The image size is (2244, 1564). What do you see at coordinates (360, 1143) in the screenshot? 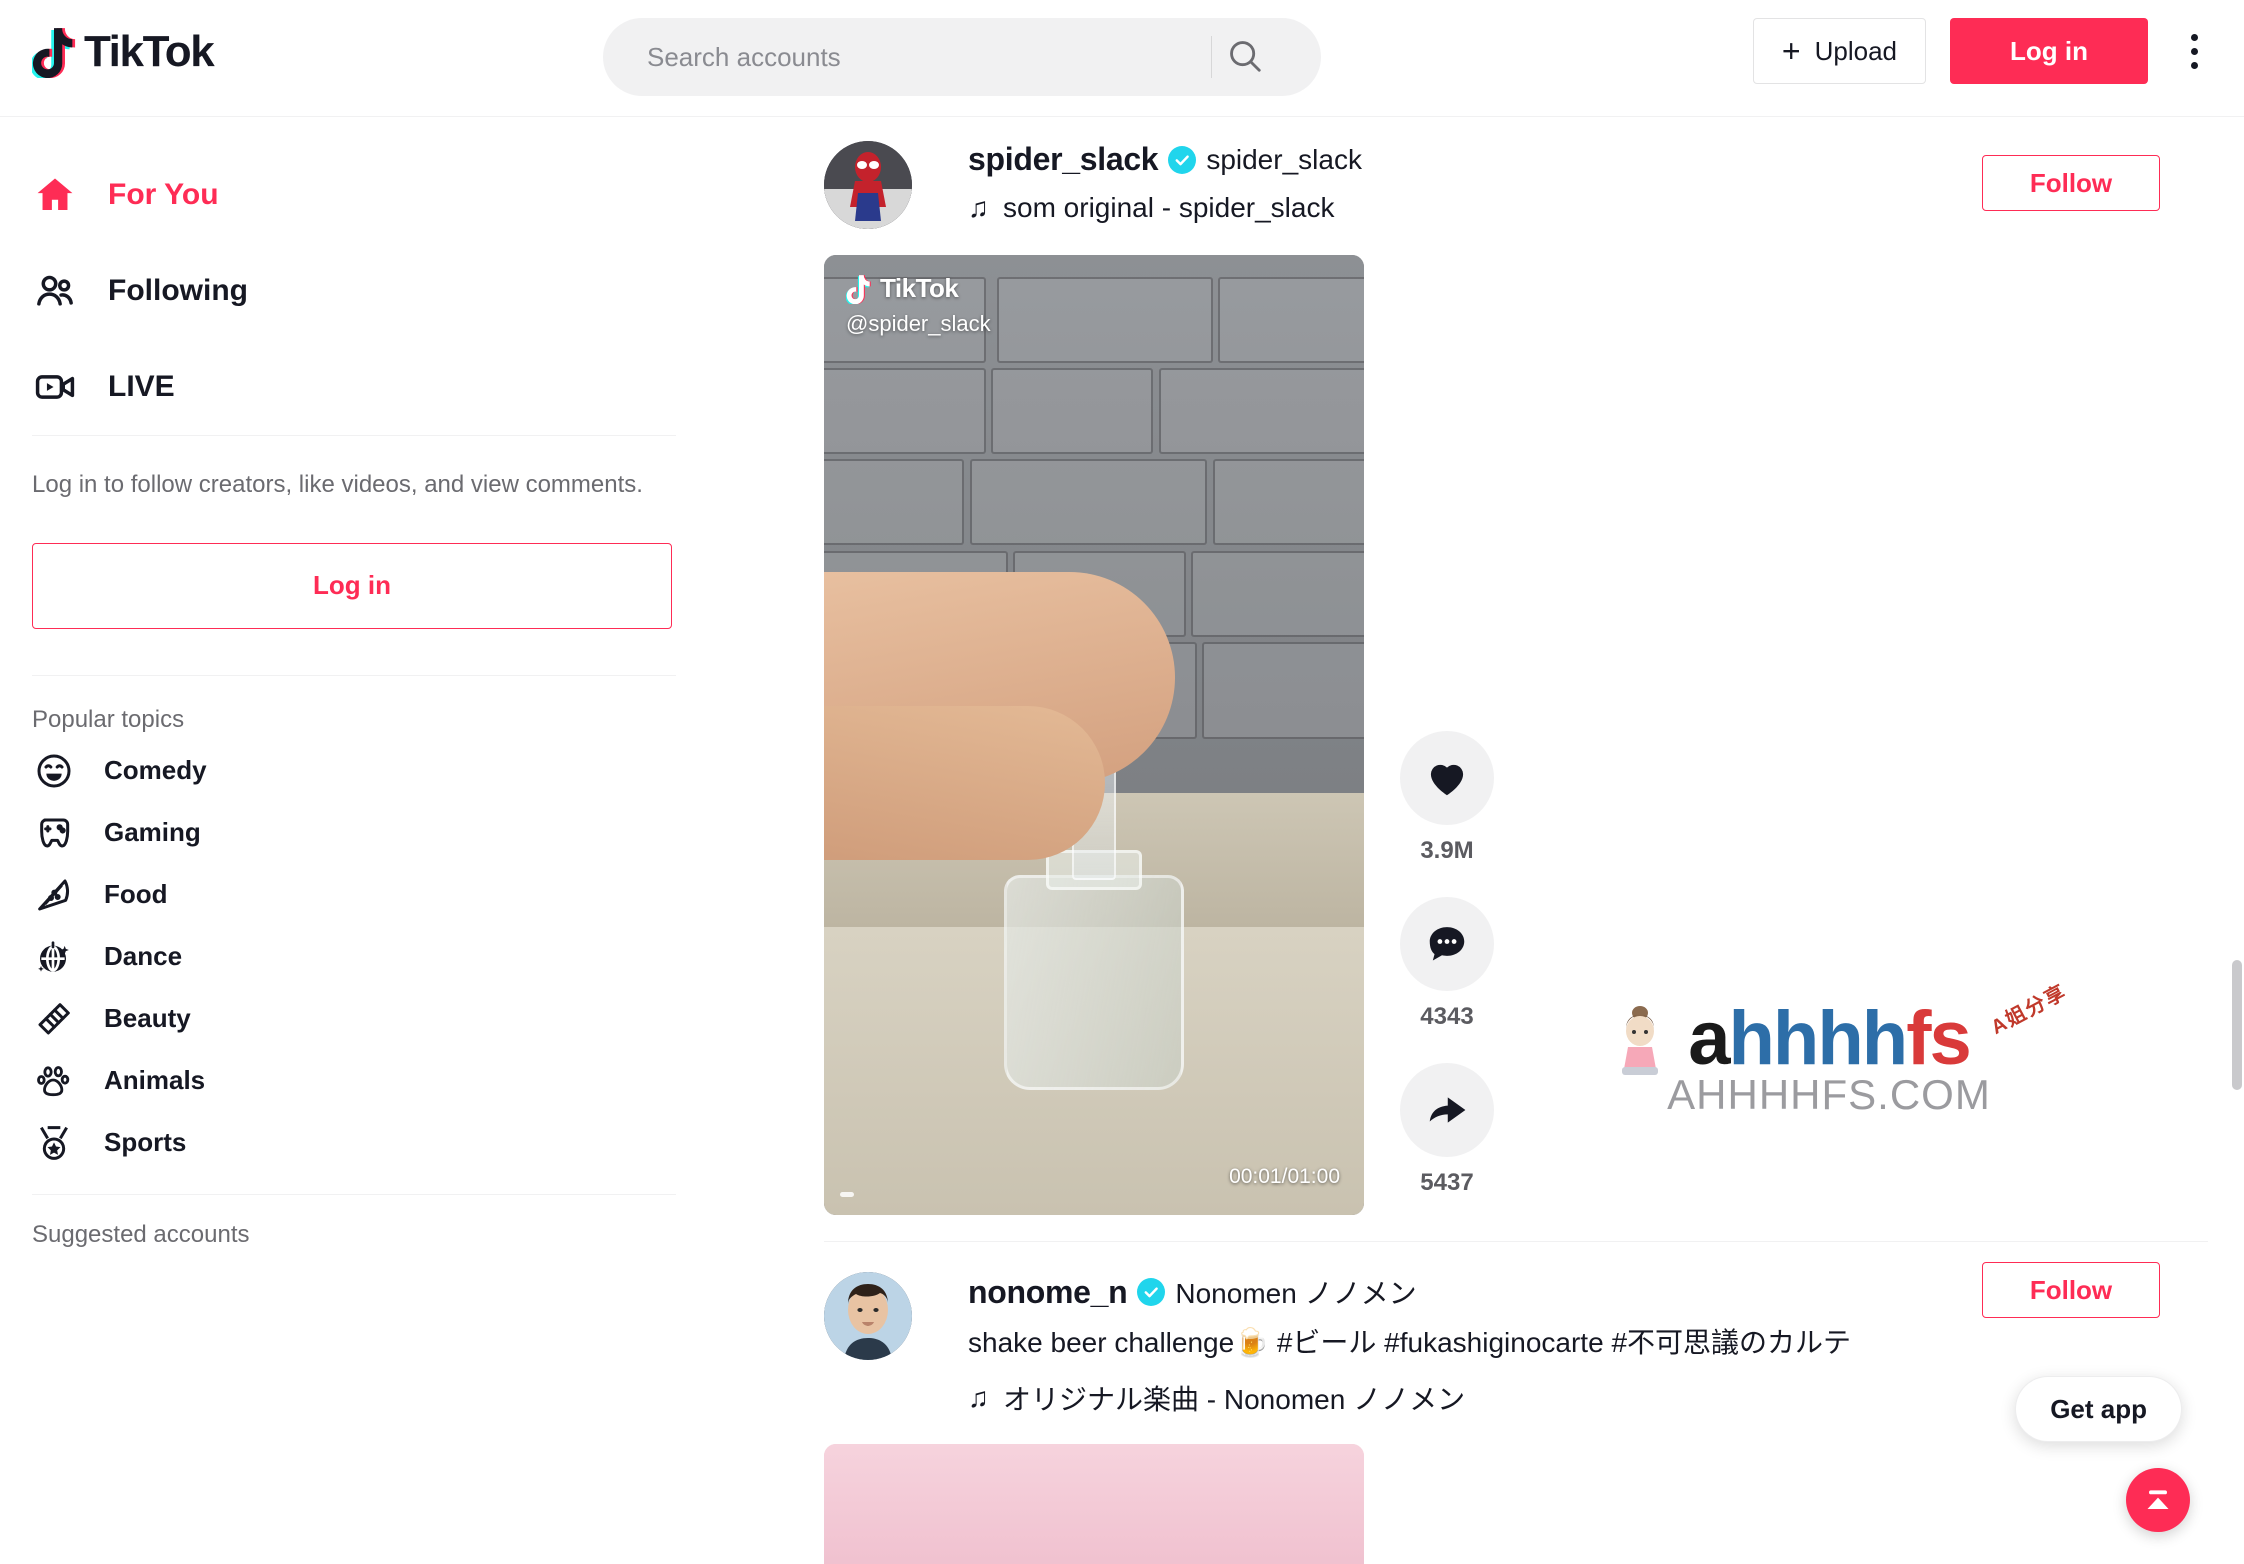
I see `topic-item-sports: Sports` at bounding box center [360, 1143].